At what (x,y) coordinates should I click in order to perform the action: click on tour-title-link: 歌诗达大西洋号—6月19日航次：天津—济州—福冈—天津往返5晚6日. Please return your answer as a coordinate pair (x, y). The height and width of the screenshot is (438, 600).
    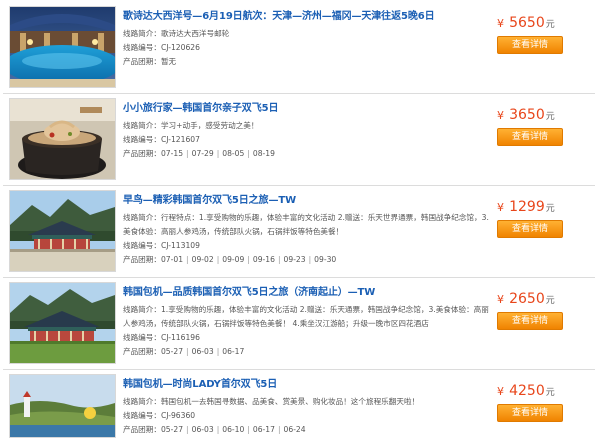
    Looking at the image, I should click on (308, 17).